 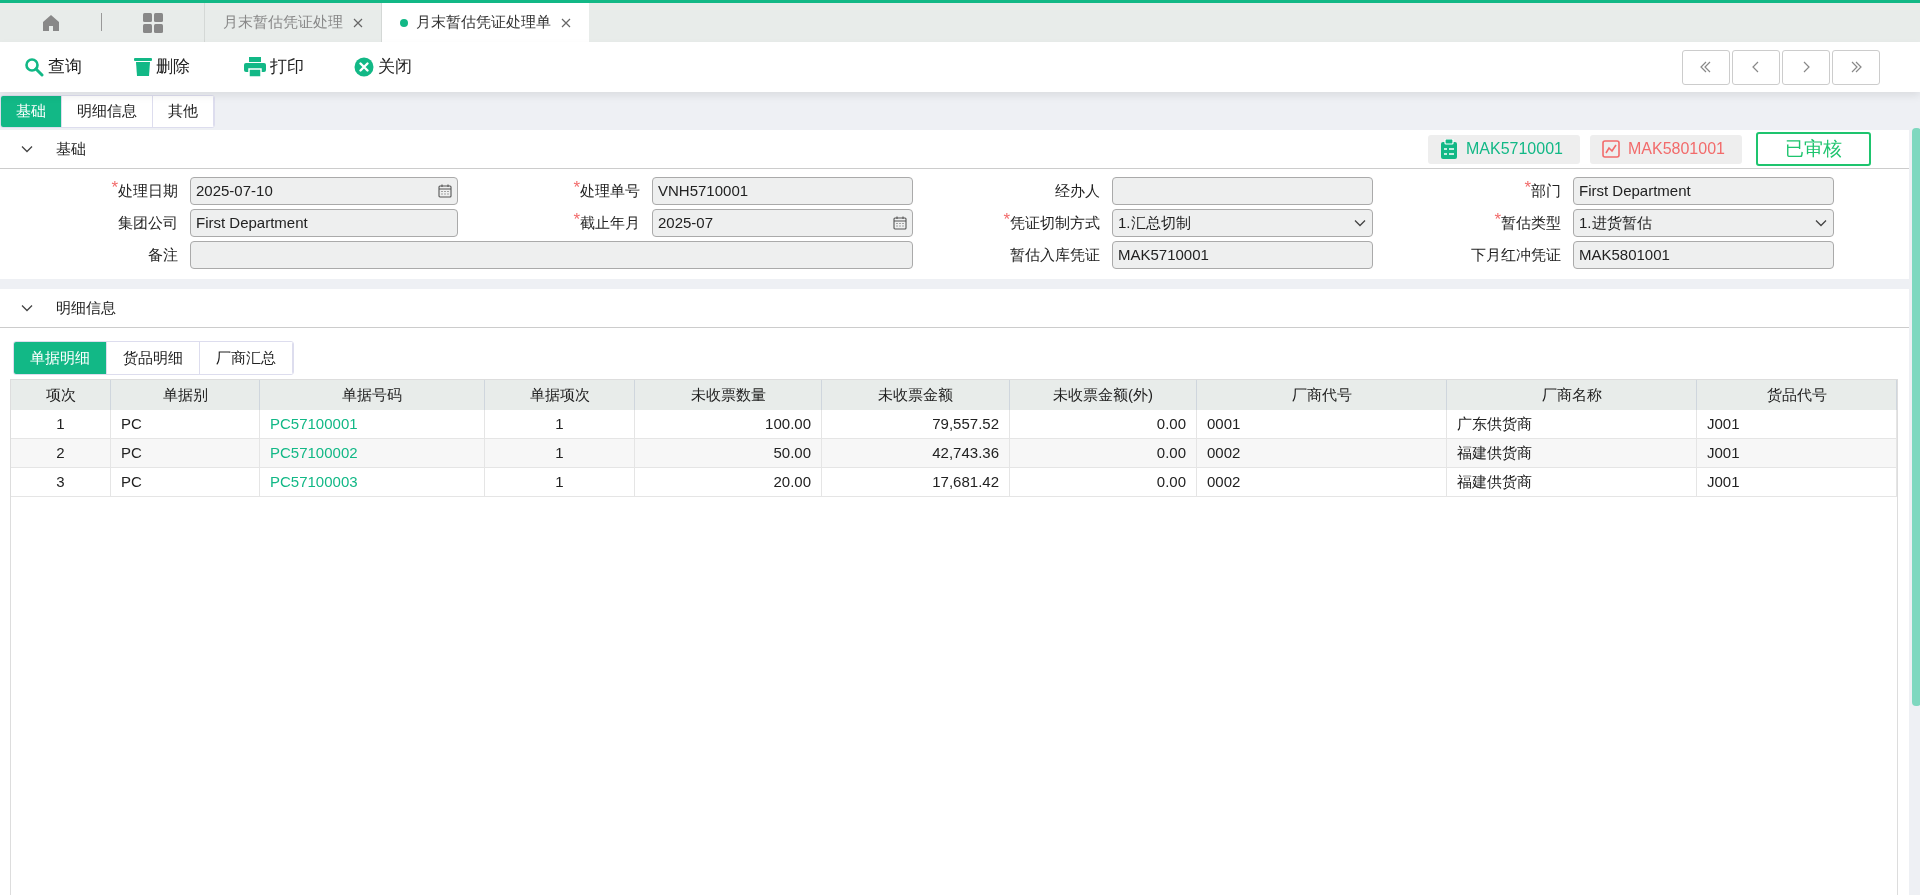 I want to click on table-cell: 20.00, so click(x=728, y=482).